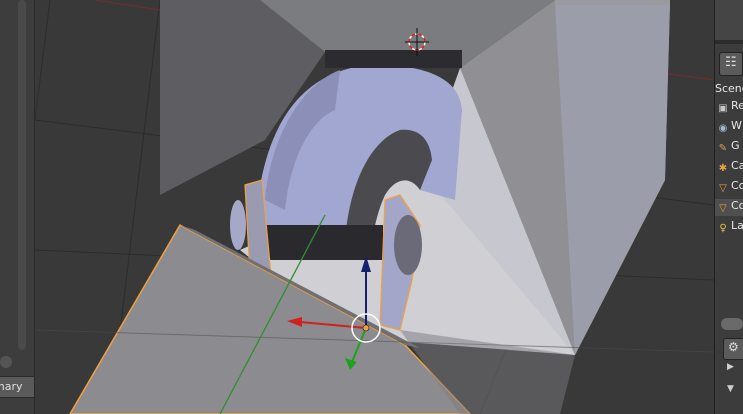 This screenshot has height=414, width=743. Describe the element at coordinates (729, 22) in the screenshot. I see `outliner-header-area` at that location.